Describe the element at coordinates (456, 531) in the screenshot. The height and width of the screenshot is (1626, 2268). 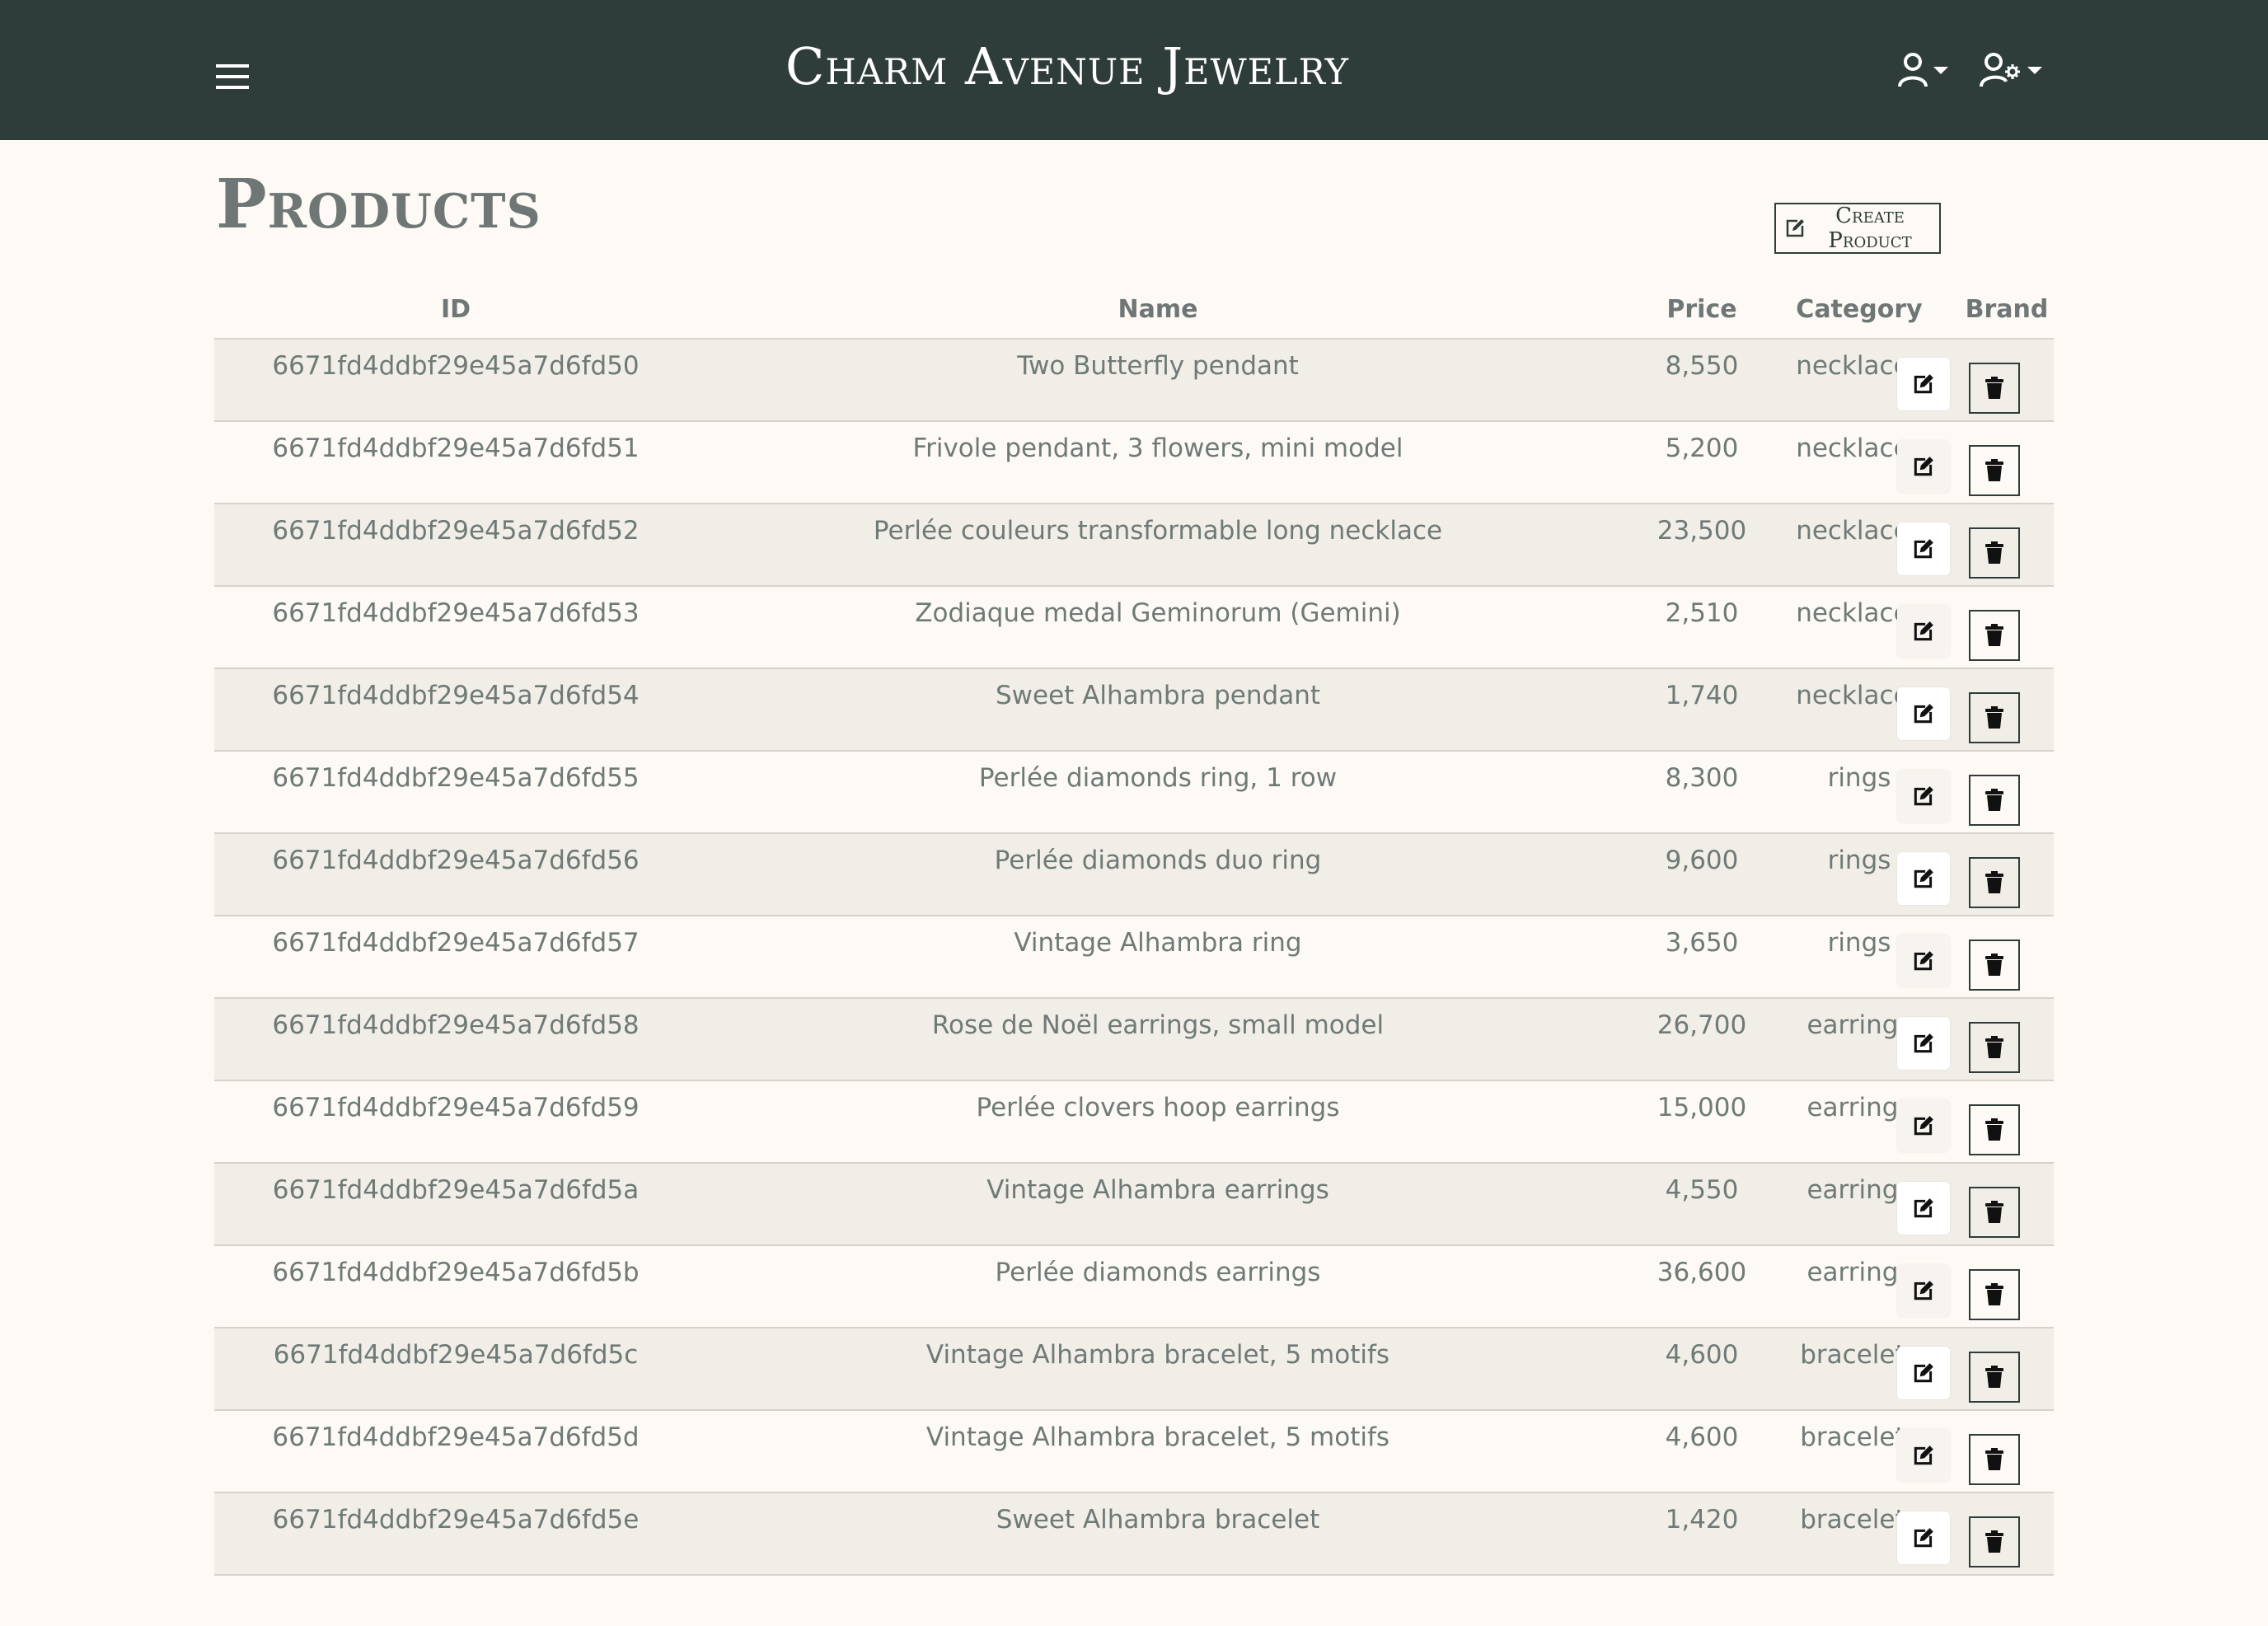
I see `cell-id: 6671fd4ddbf29e45a7d6fd52` at that location.